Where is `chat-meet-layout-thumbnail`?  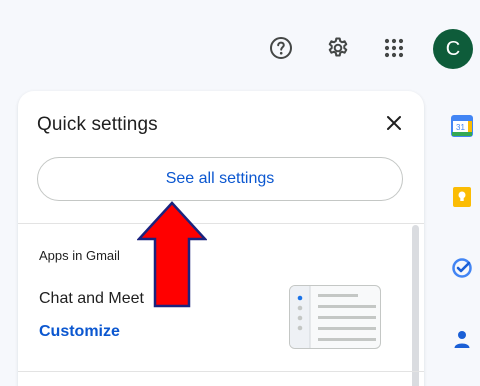
chat-meet-layout-thumbnail is located at coordinates (335, 317).